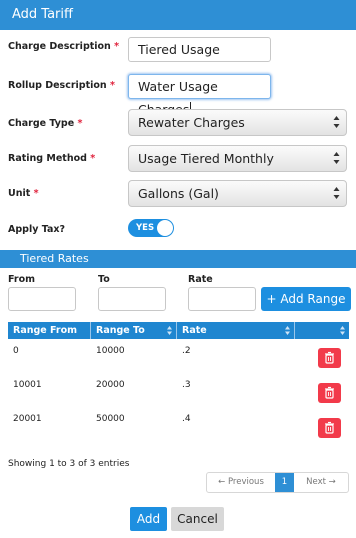  What do you see at coordinates (52, 158) in the screenshot?
I see `rating-method-label: Rating Method *` at bounding box center [52, 158].